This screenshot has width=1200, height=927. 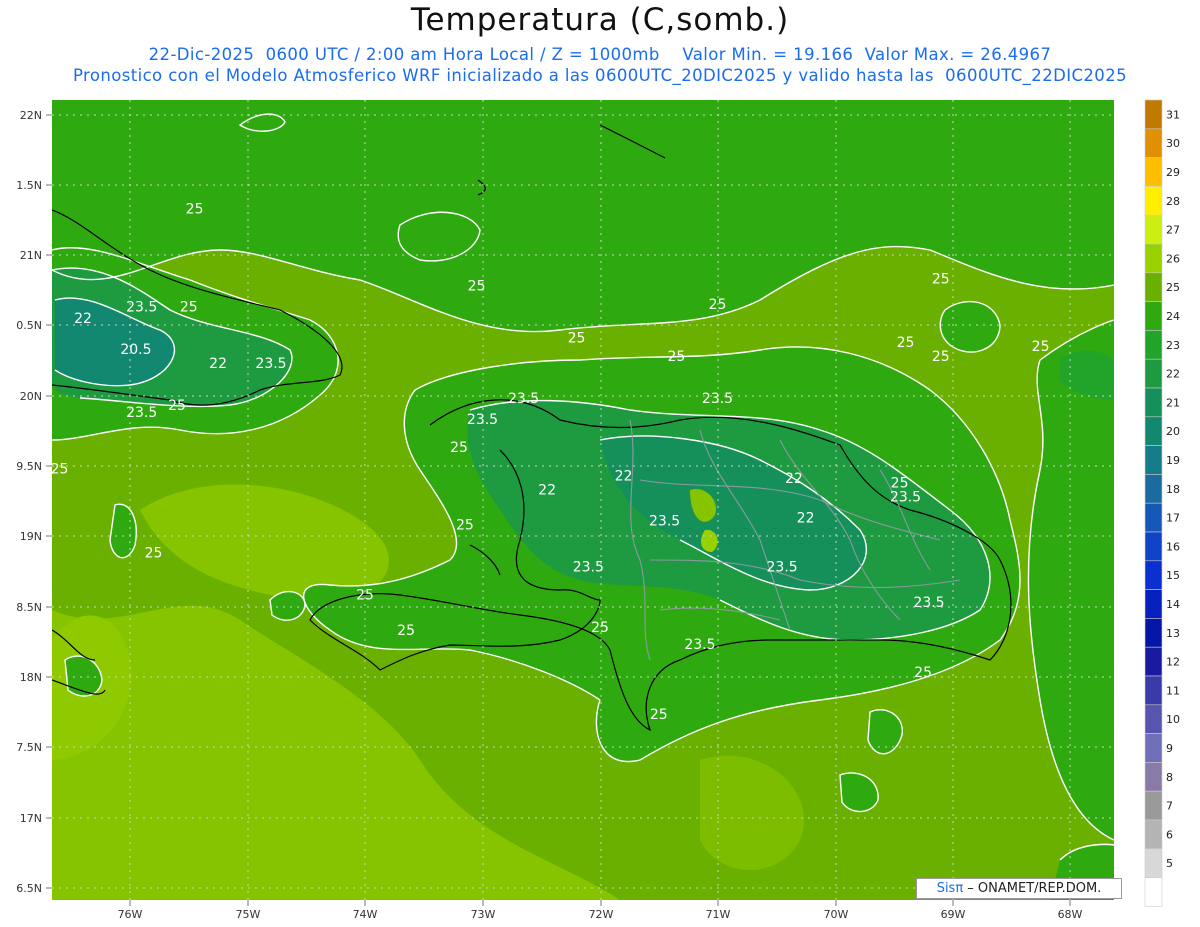 What do you see at coordinates (1173, 114) in the screenshot?
I see `colorbar-label: 31` at bounding box center [1173, 114].